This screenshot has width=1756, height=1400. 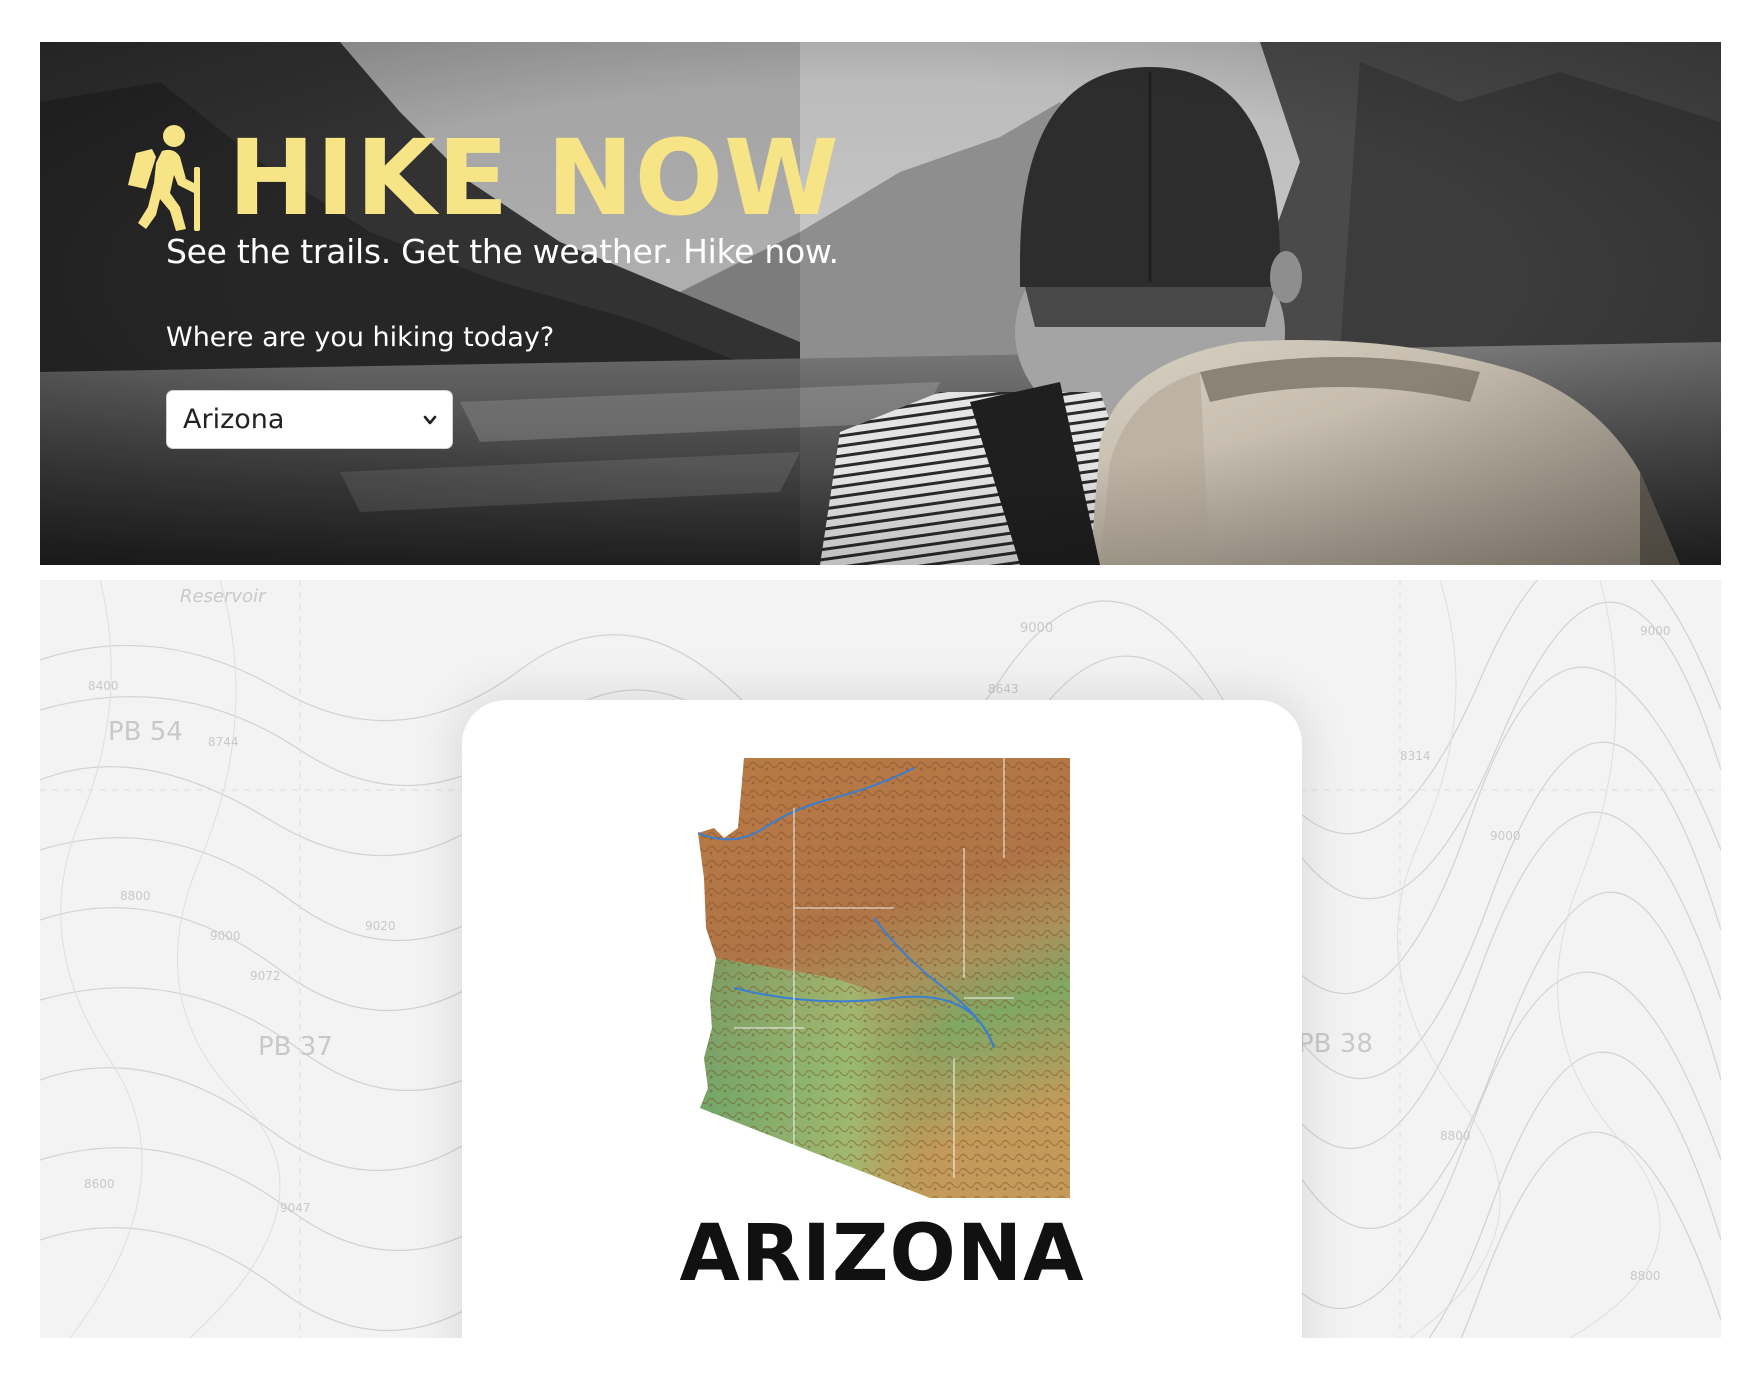 What do you see at coordinates (534, 178) in the screenshot?
I see `brand-title: HIKE NOW` at bounding box center [534, 178].